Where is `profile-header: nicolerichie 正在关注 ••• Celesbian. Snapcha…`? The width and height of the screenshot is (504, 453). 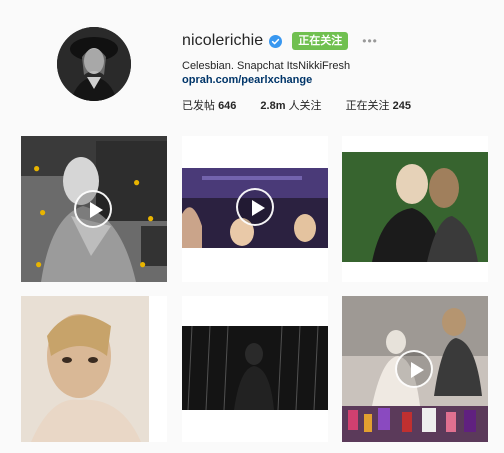 profile-header: nicolerichie 正在关注 ••• Celesbian. Snapcha… is located at coordinates (337, 71).